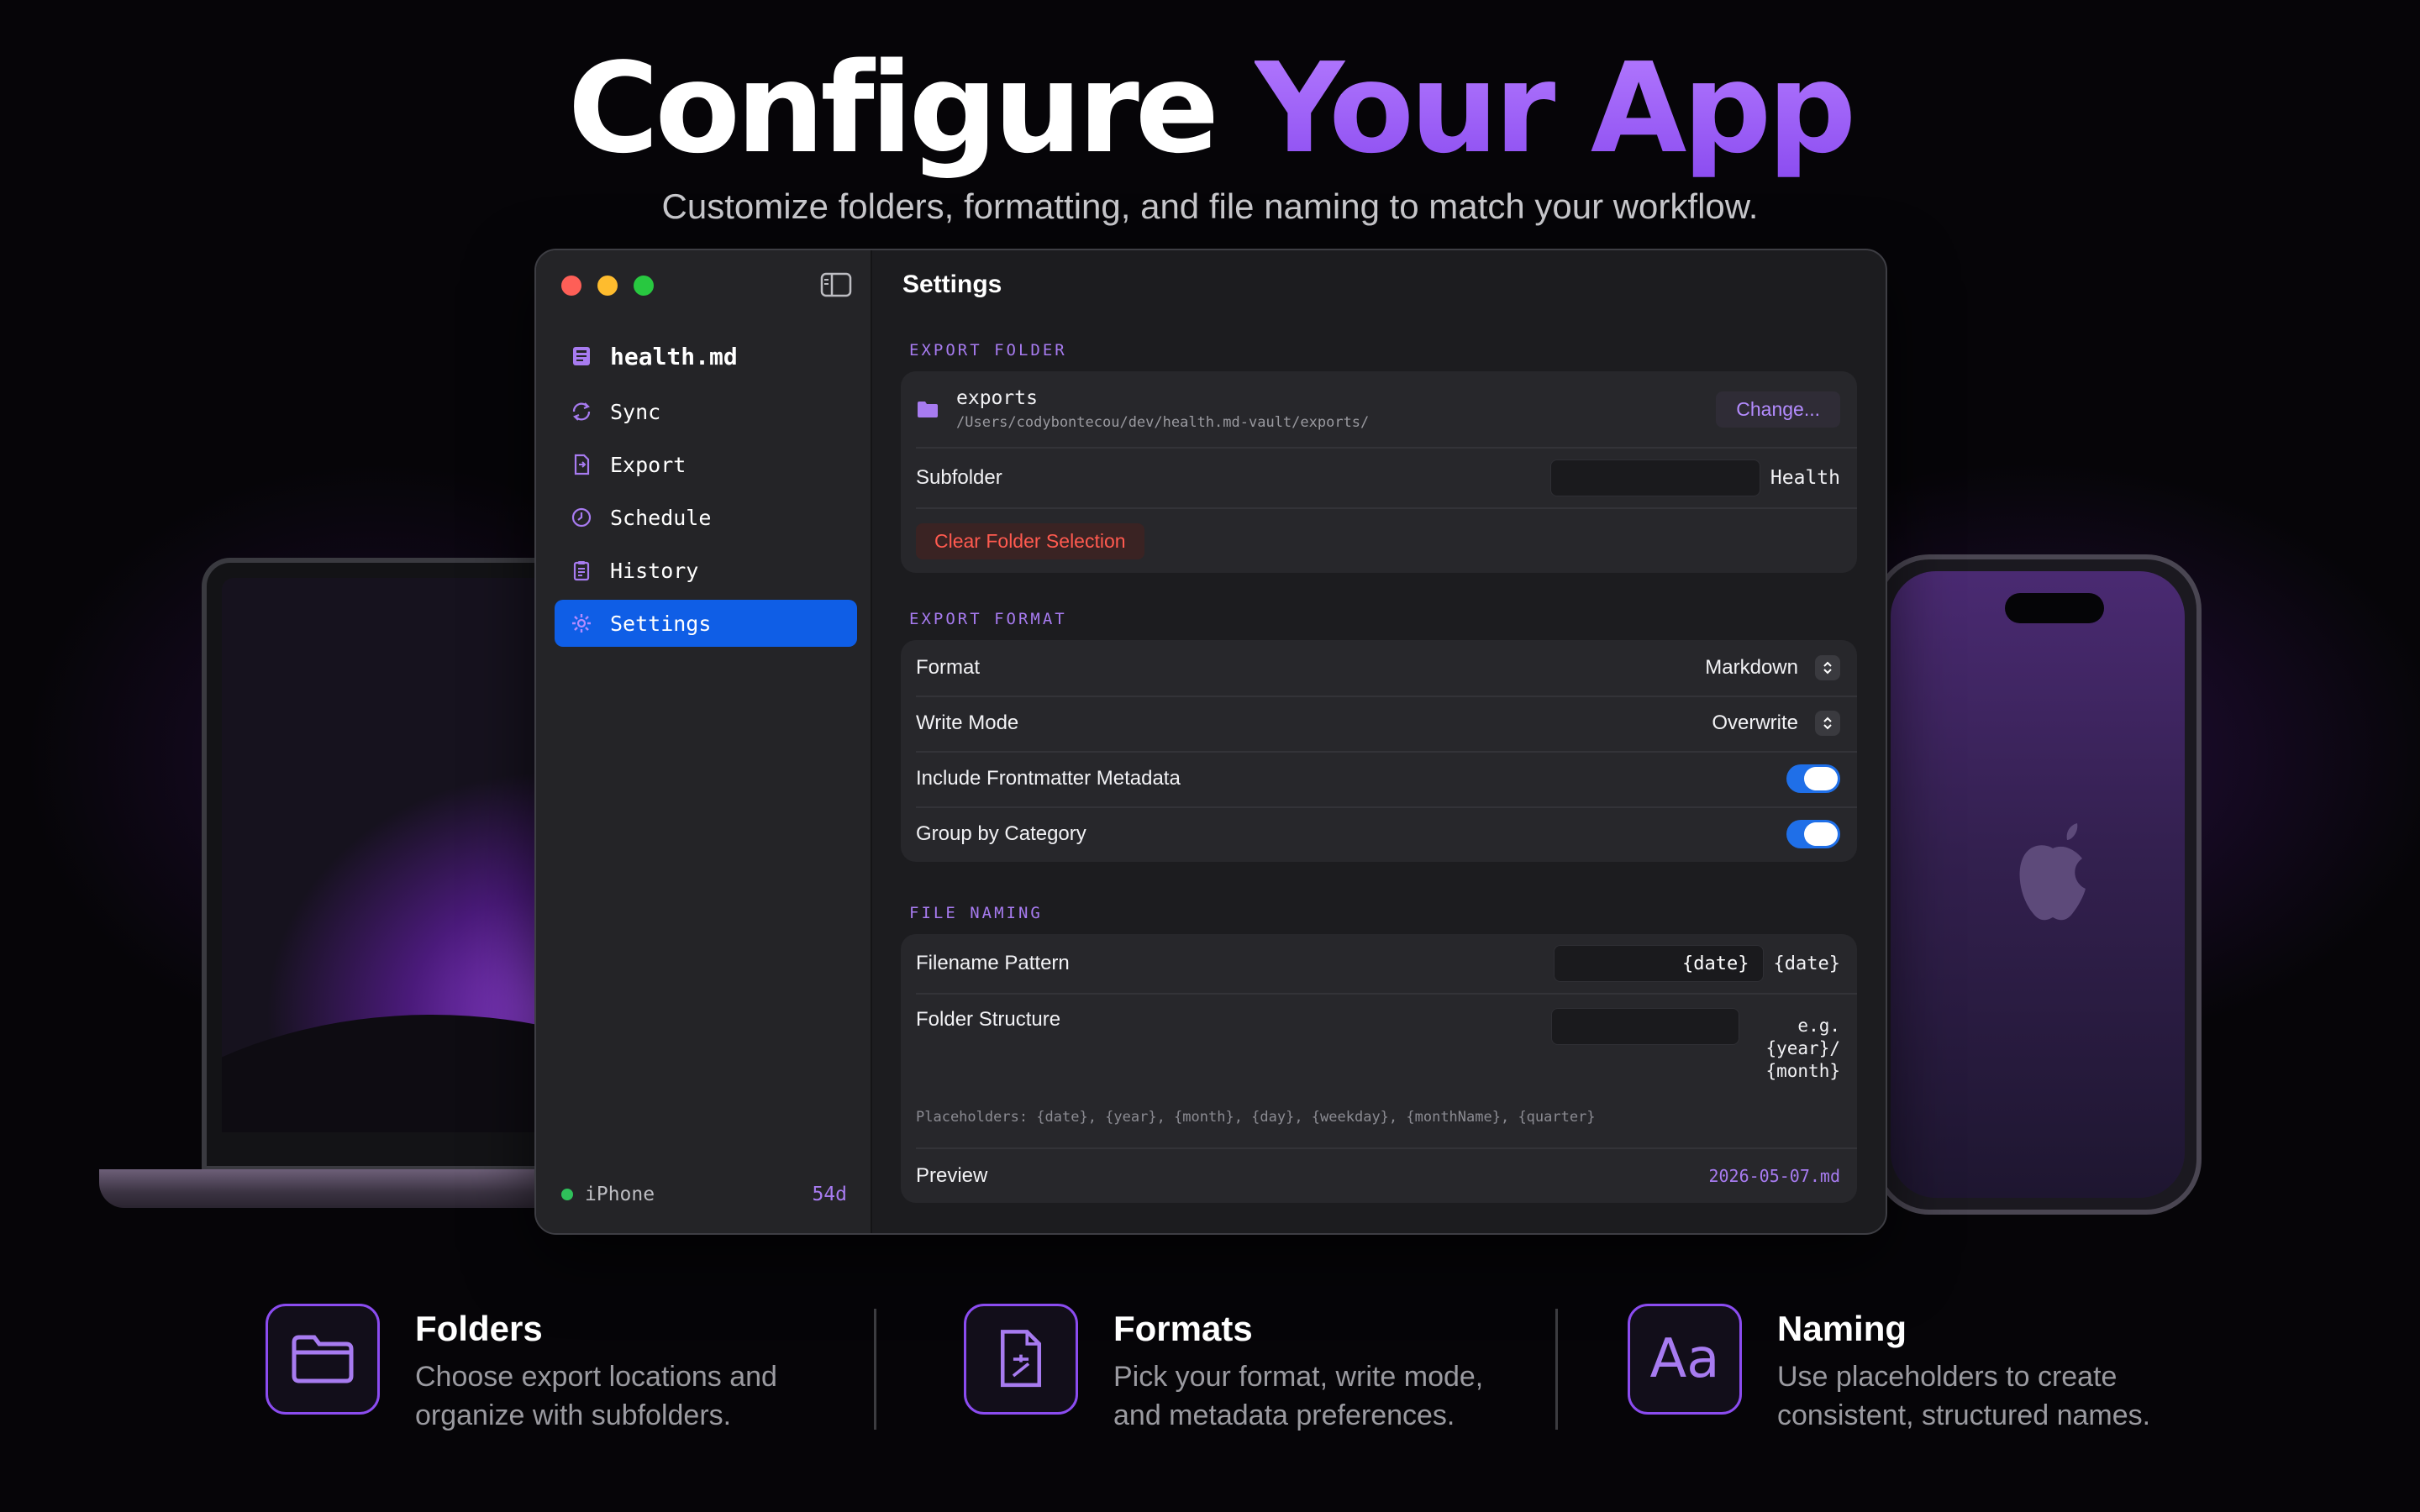  I want to click on device-name: iPhone, so click(620, 1194).